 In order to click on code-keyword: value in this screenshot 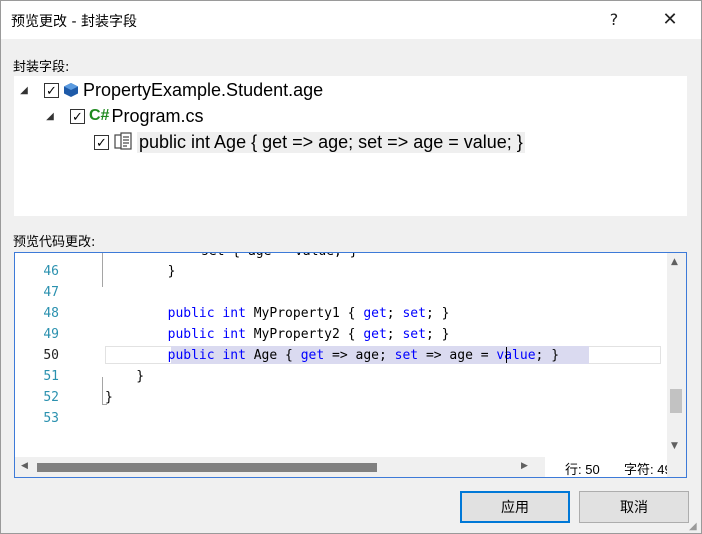, I will do `click(516, 355)`.